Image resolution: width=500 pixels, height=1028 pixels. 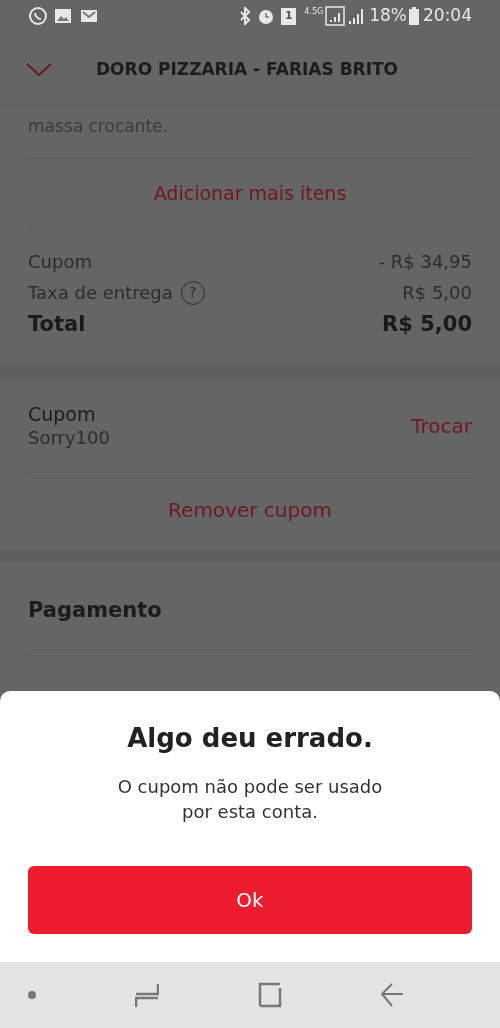 What do you see at coordinates (247, 69) in the screenshot?
I see `restaurant-title: DORO PIZZARIA - FARIAS BRITO` at bounding box center [247, 69].